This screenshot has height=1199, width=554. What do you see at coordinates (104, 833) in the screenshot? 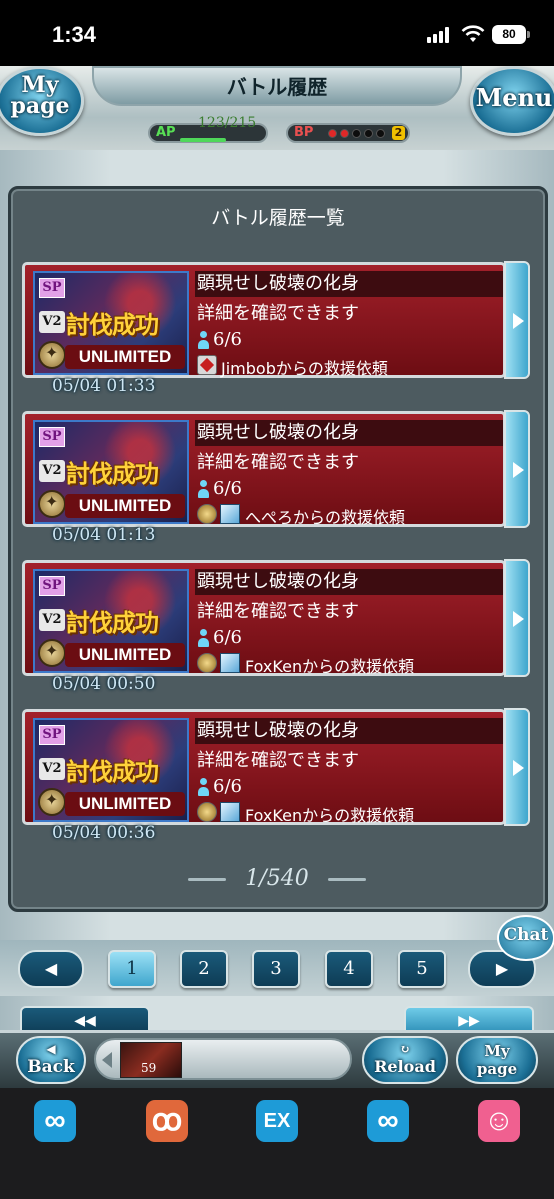
I see `entry-date: 05/04 00:36` at bounding box center [104, 833].